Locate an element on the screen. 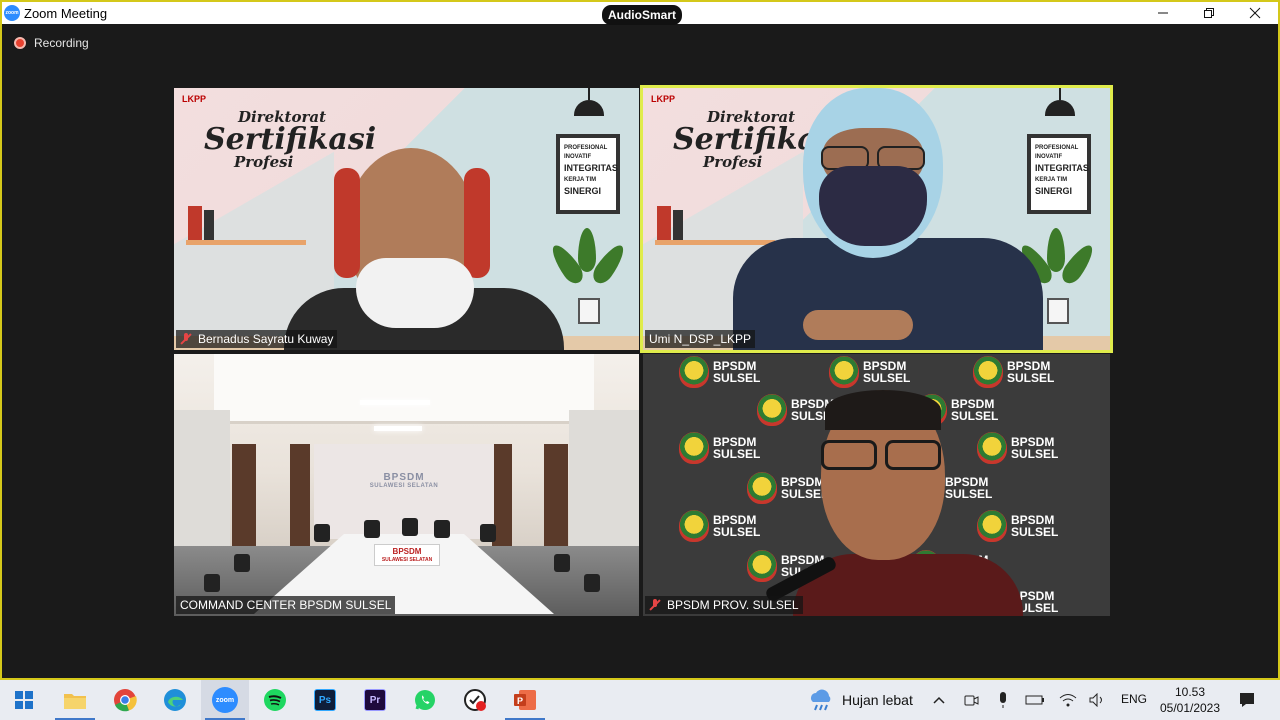 Image resolution: width=1280 pixels, height=720 pixels. taskbar-powerpoint: P is located at coordinates (525, 700).